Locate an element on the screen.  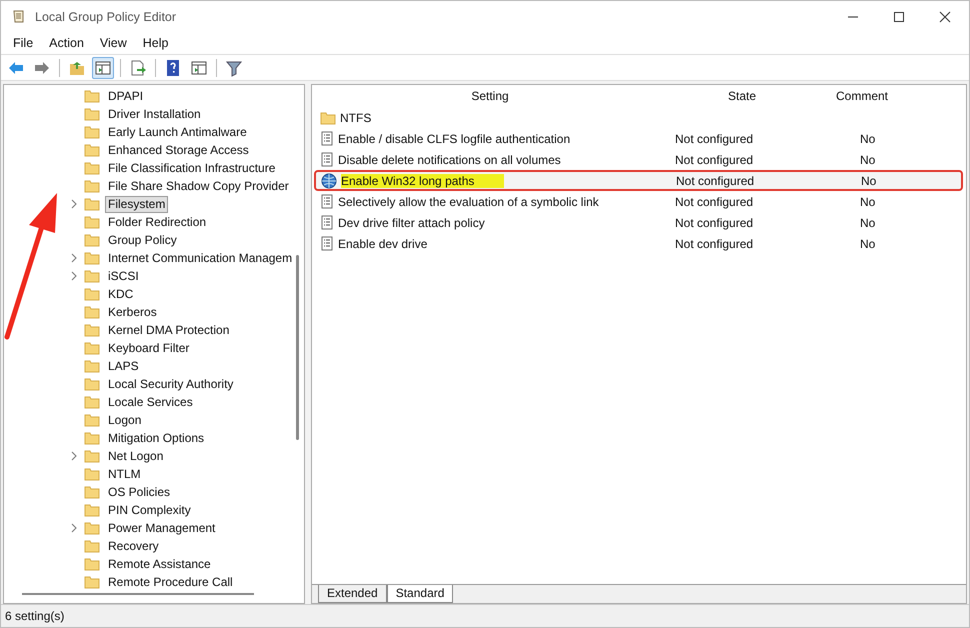
tree-item: Kerberos is located at coordinates (132, 312).